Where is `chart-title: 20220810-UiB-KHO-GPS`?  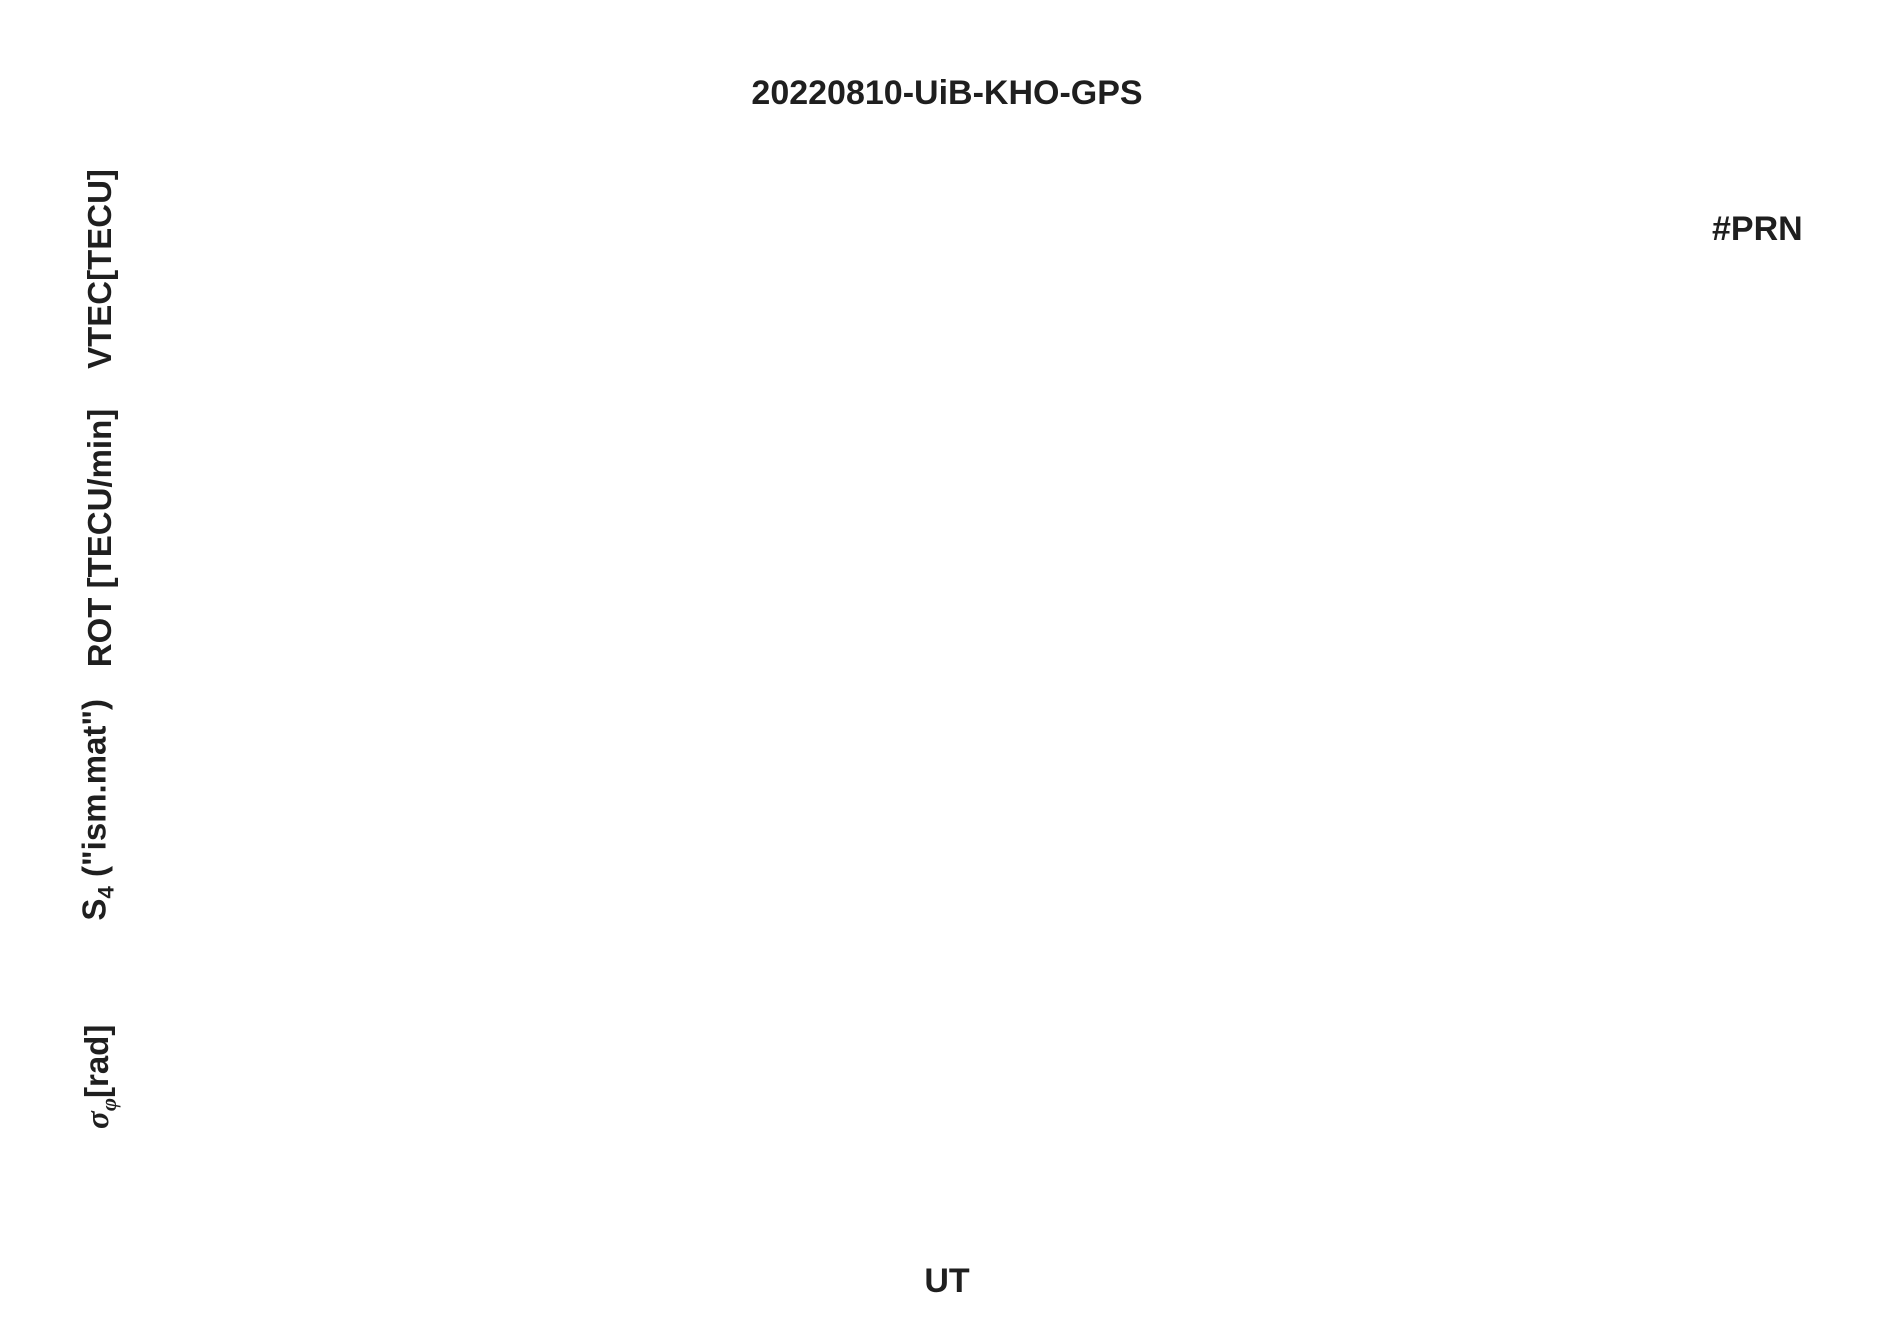
chart-title: 20220810-UiB-KHO-GPS is located at coordinates (947, 93).